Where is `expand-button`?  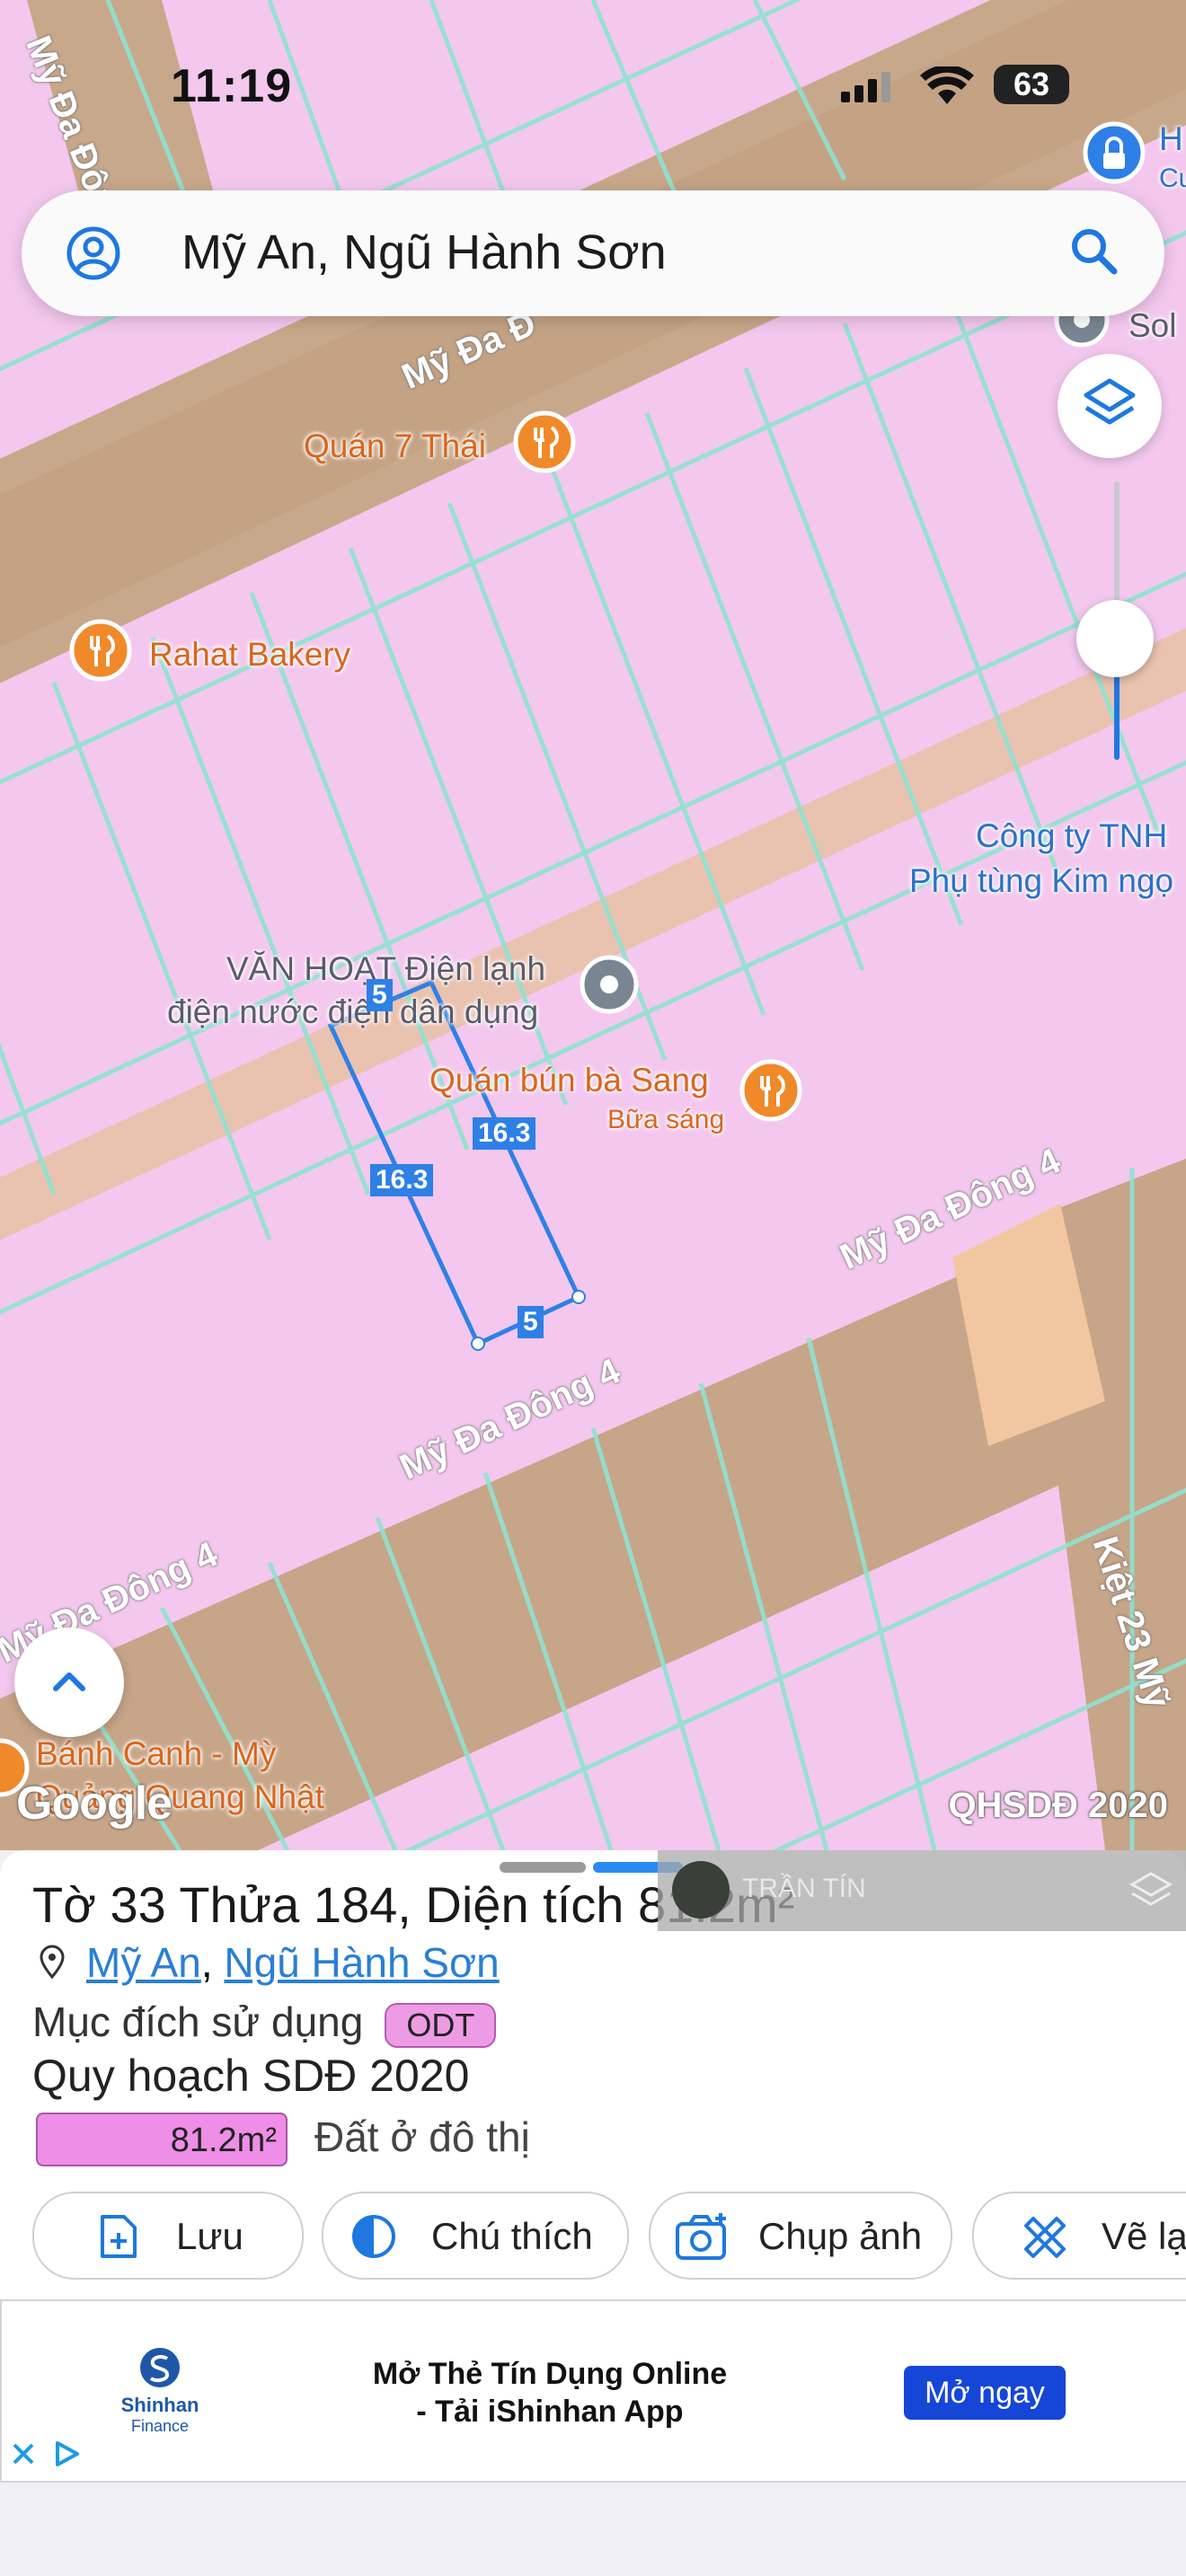 expand-button is located at coordinates (69, 1682).